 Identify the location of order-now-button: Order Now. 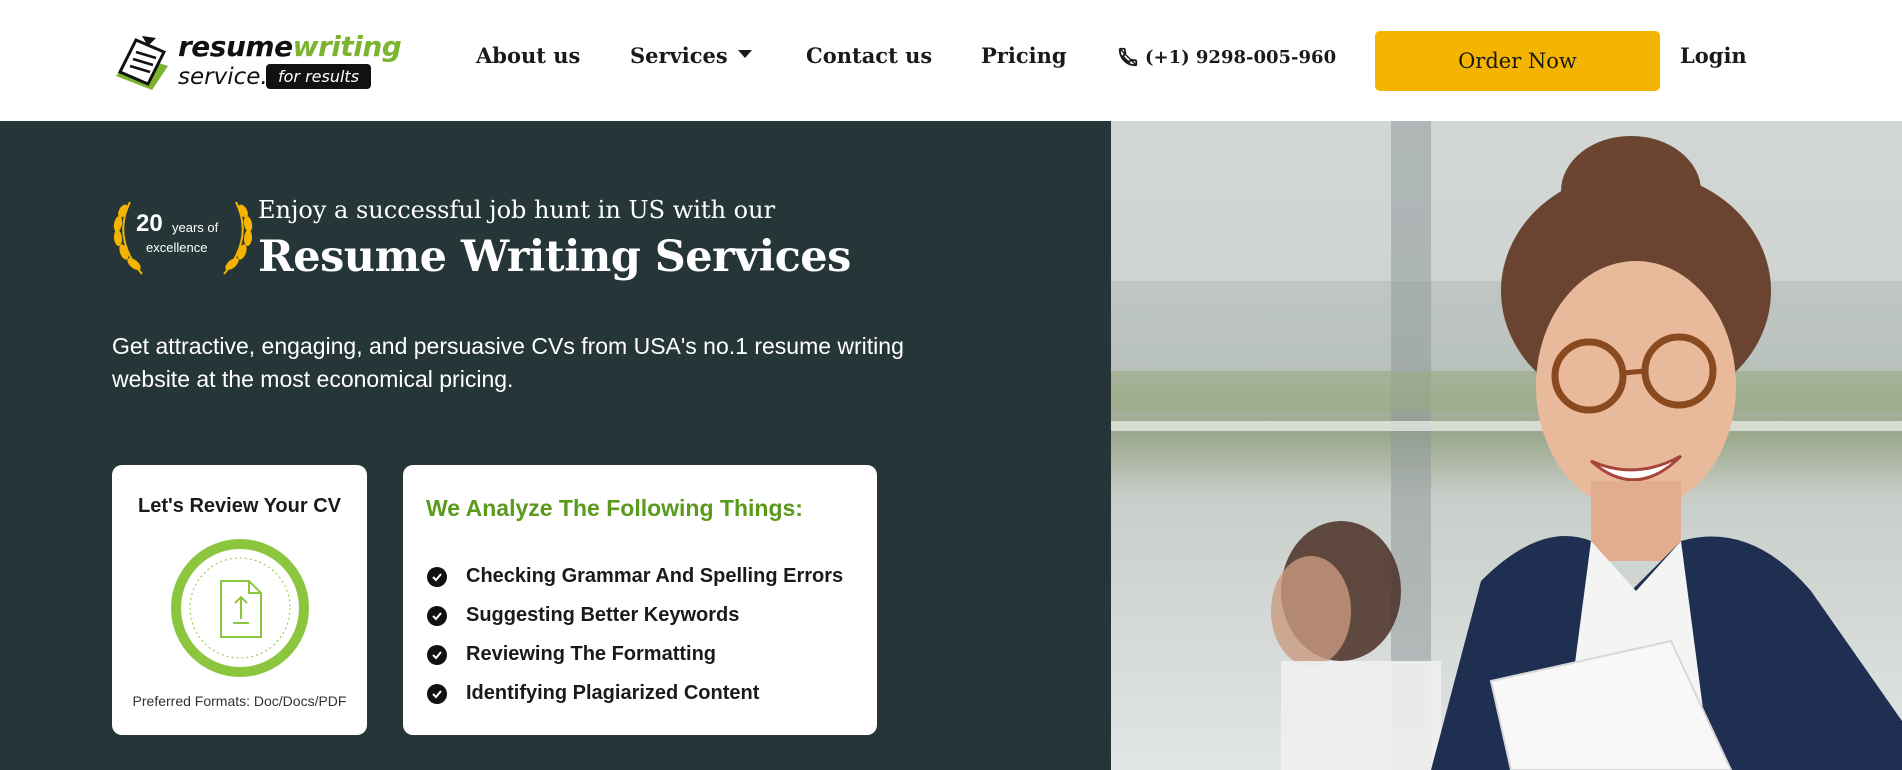
(1517, 61).